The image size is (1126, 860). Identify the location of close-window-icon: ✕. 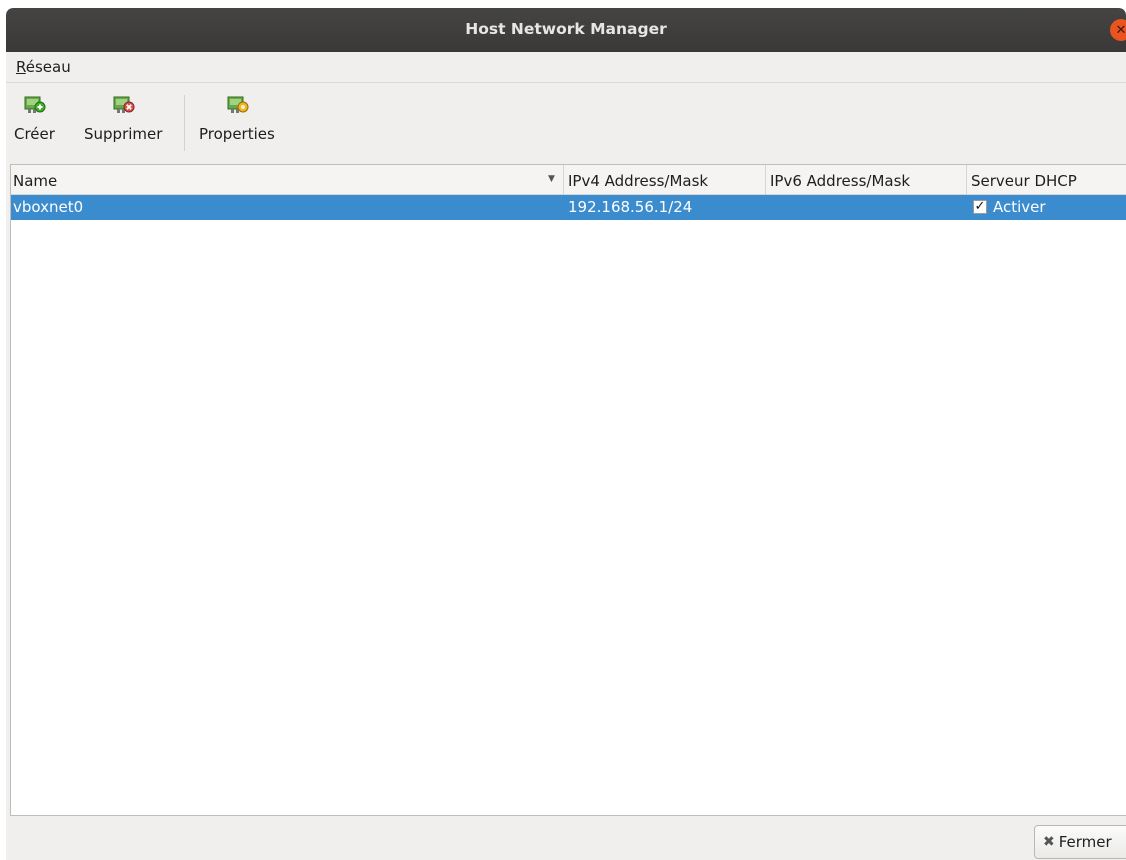
(1118, 30).